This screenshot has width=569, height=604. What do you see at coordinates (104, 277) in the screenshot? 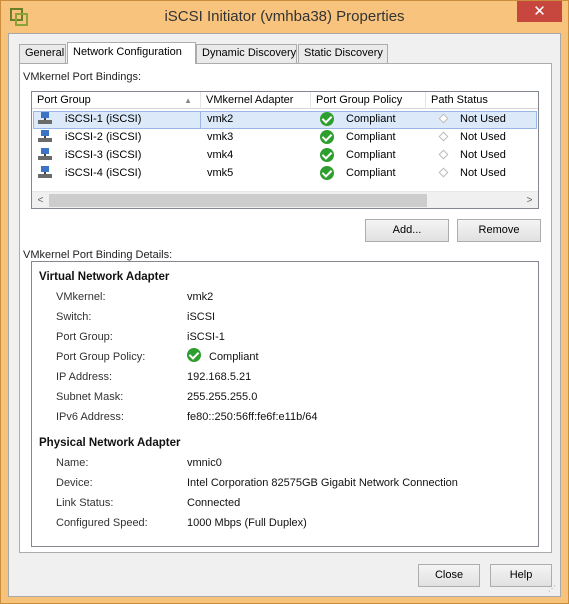
I see `virtual-adapter-heading: Virtual Network Adapter` at bounding box center [104, 277].